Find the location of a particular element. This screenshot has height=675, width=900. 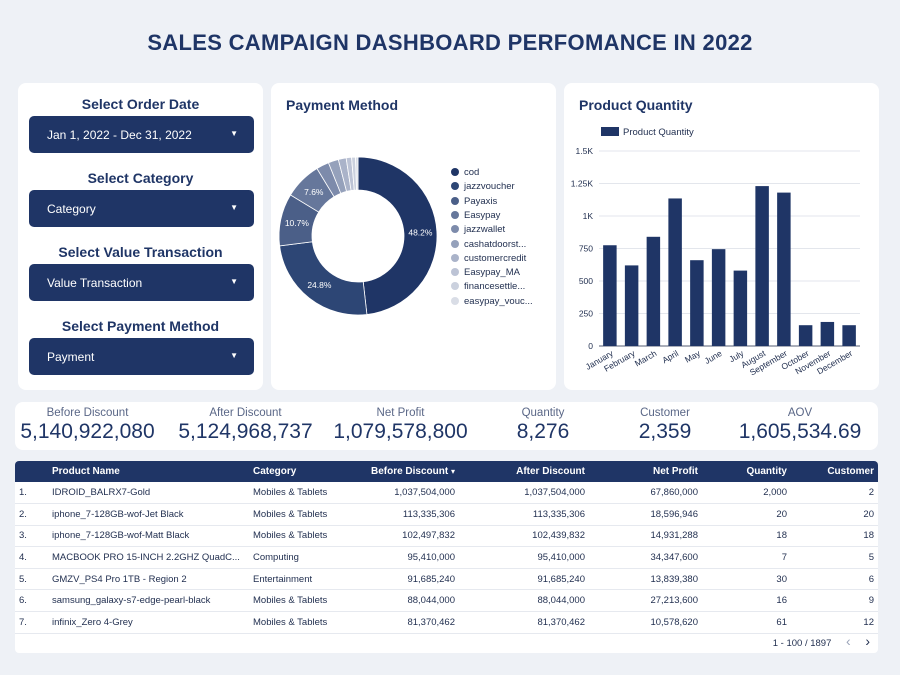

bar-february is located at coordinates (631, 305).